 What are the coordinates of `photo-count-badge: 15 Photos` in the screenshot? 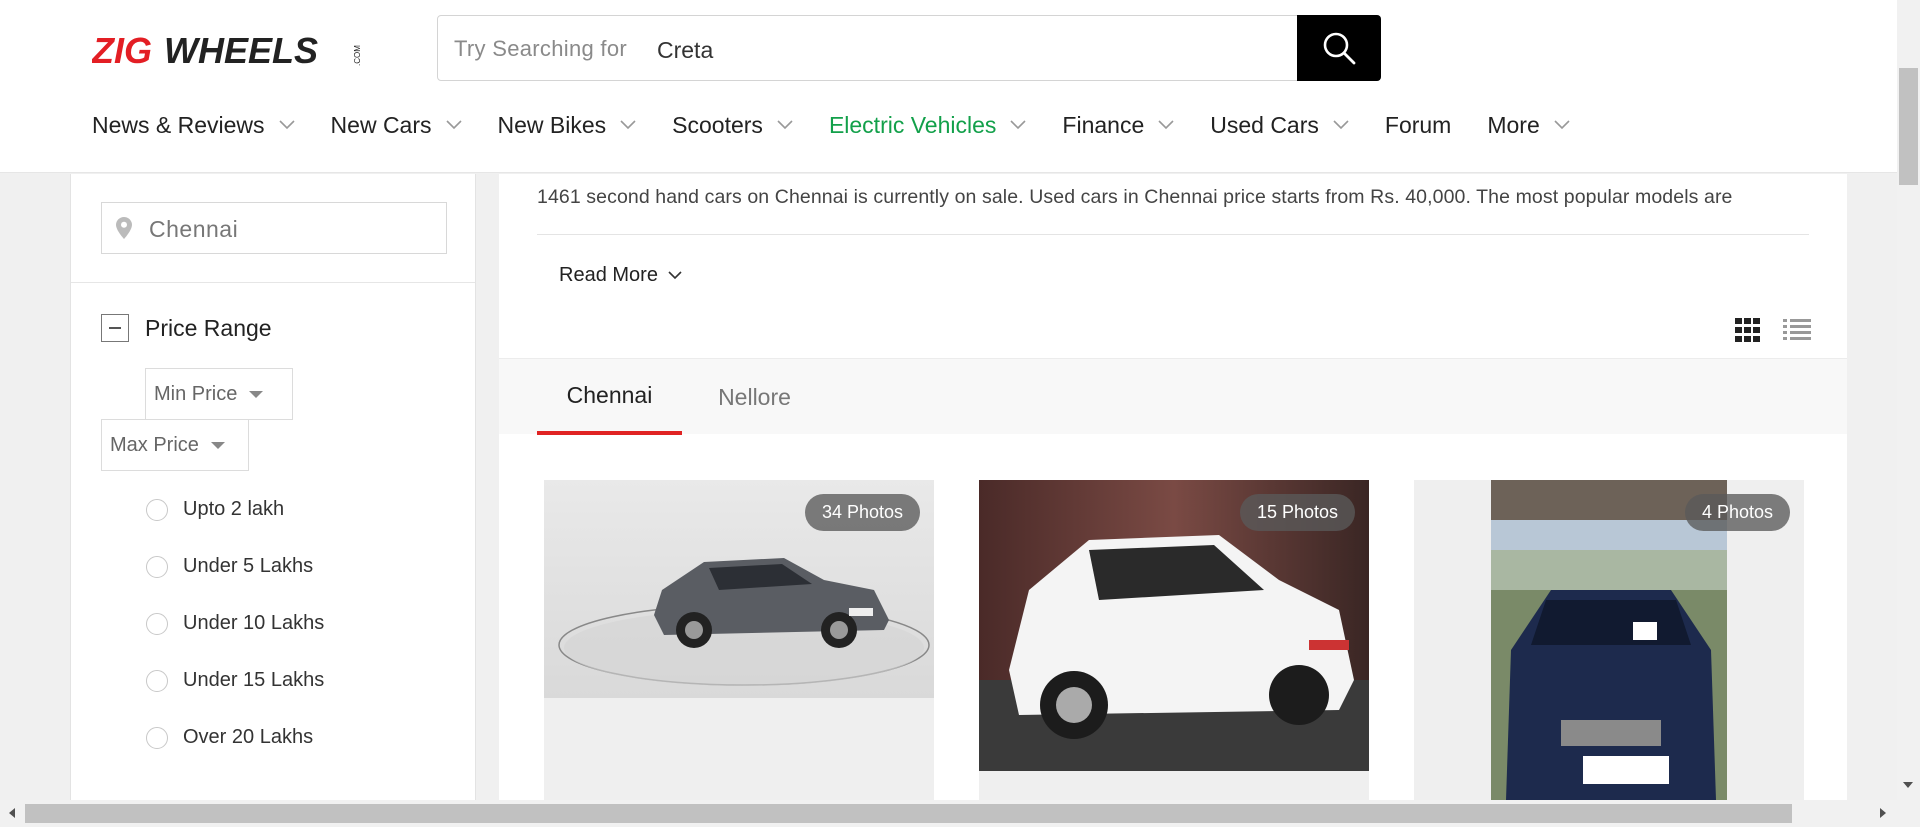 It's located at (1297, 512).